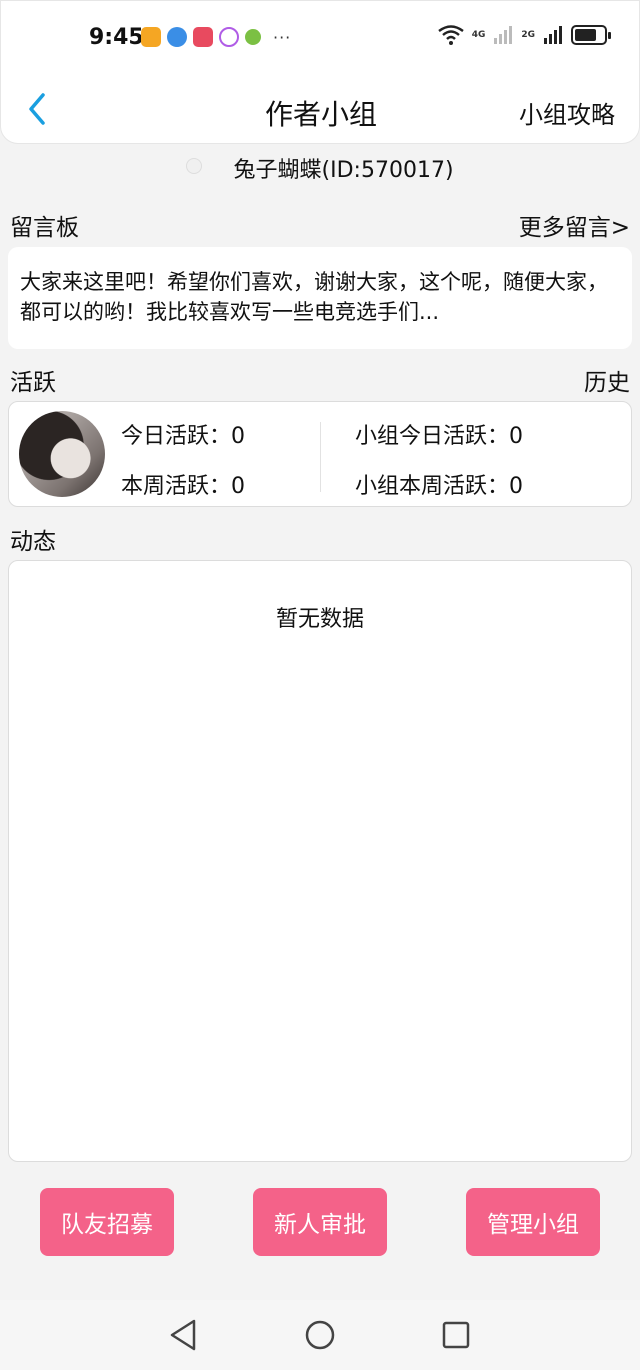  I want to click on top-header-card: 9:45 ··· 4G 2G 作者小组 小组攻略, so click(320, 72).